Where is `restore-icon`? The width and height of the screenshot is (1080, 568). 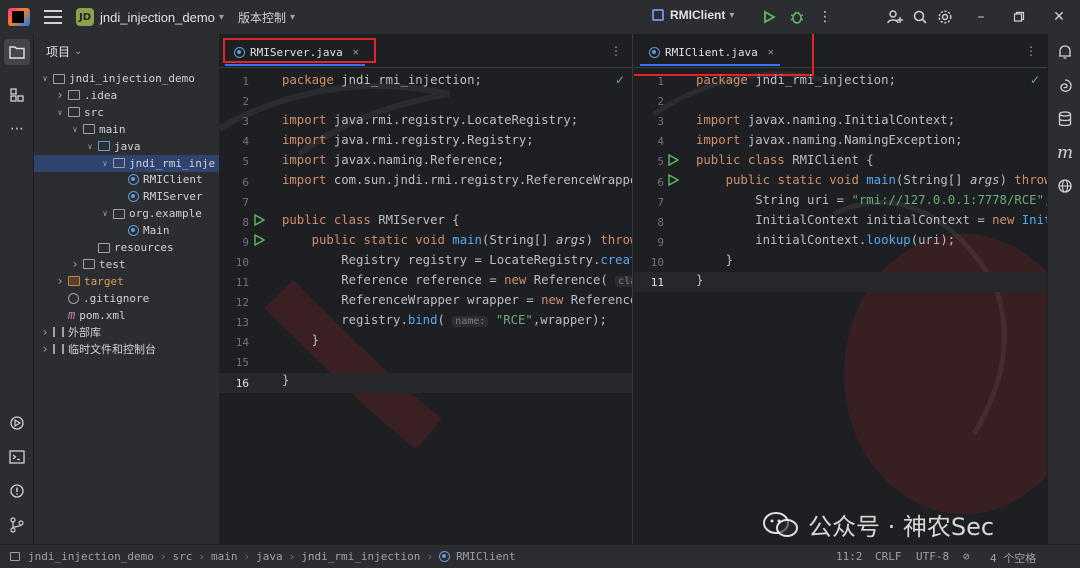
restore-icon is located at coordinates (1019, 17).